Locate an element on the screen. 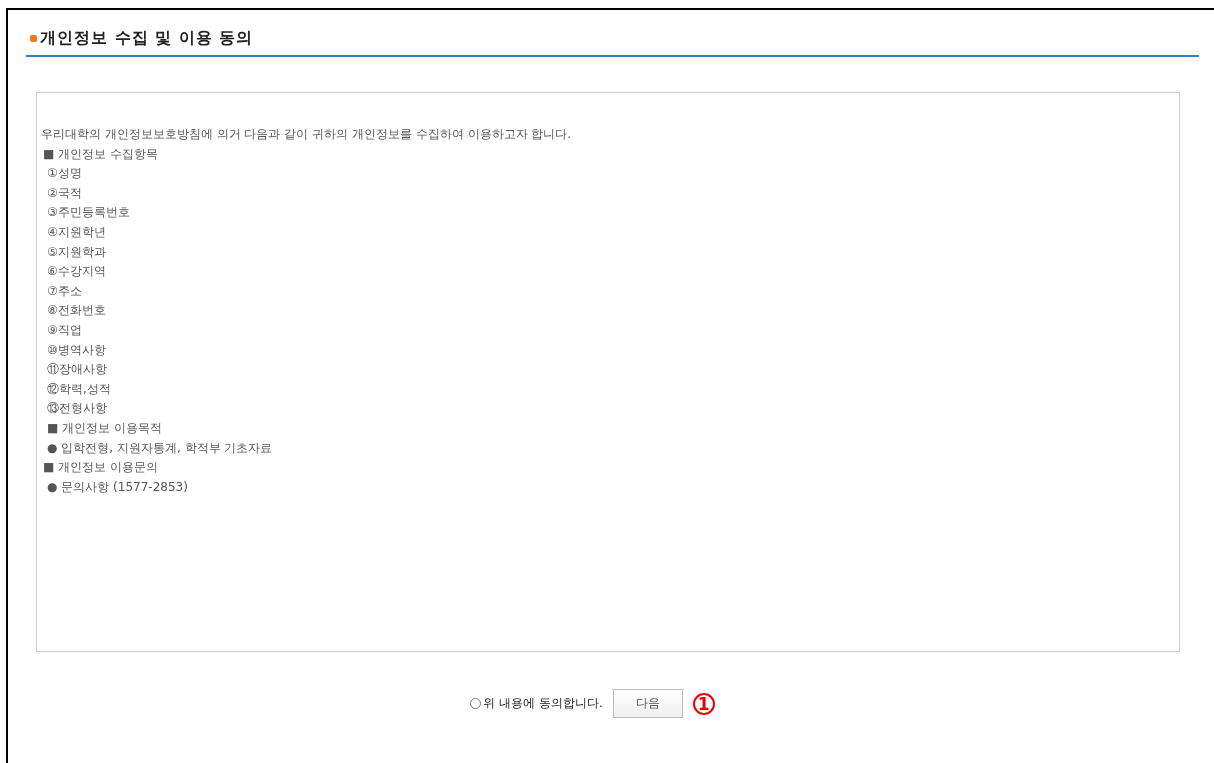 This screenshot has height=763, width=1214. page-title: 개인정보 수집 및 이용 동의 is located at coordinates (147, 38).